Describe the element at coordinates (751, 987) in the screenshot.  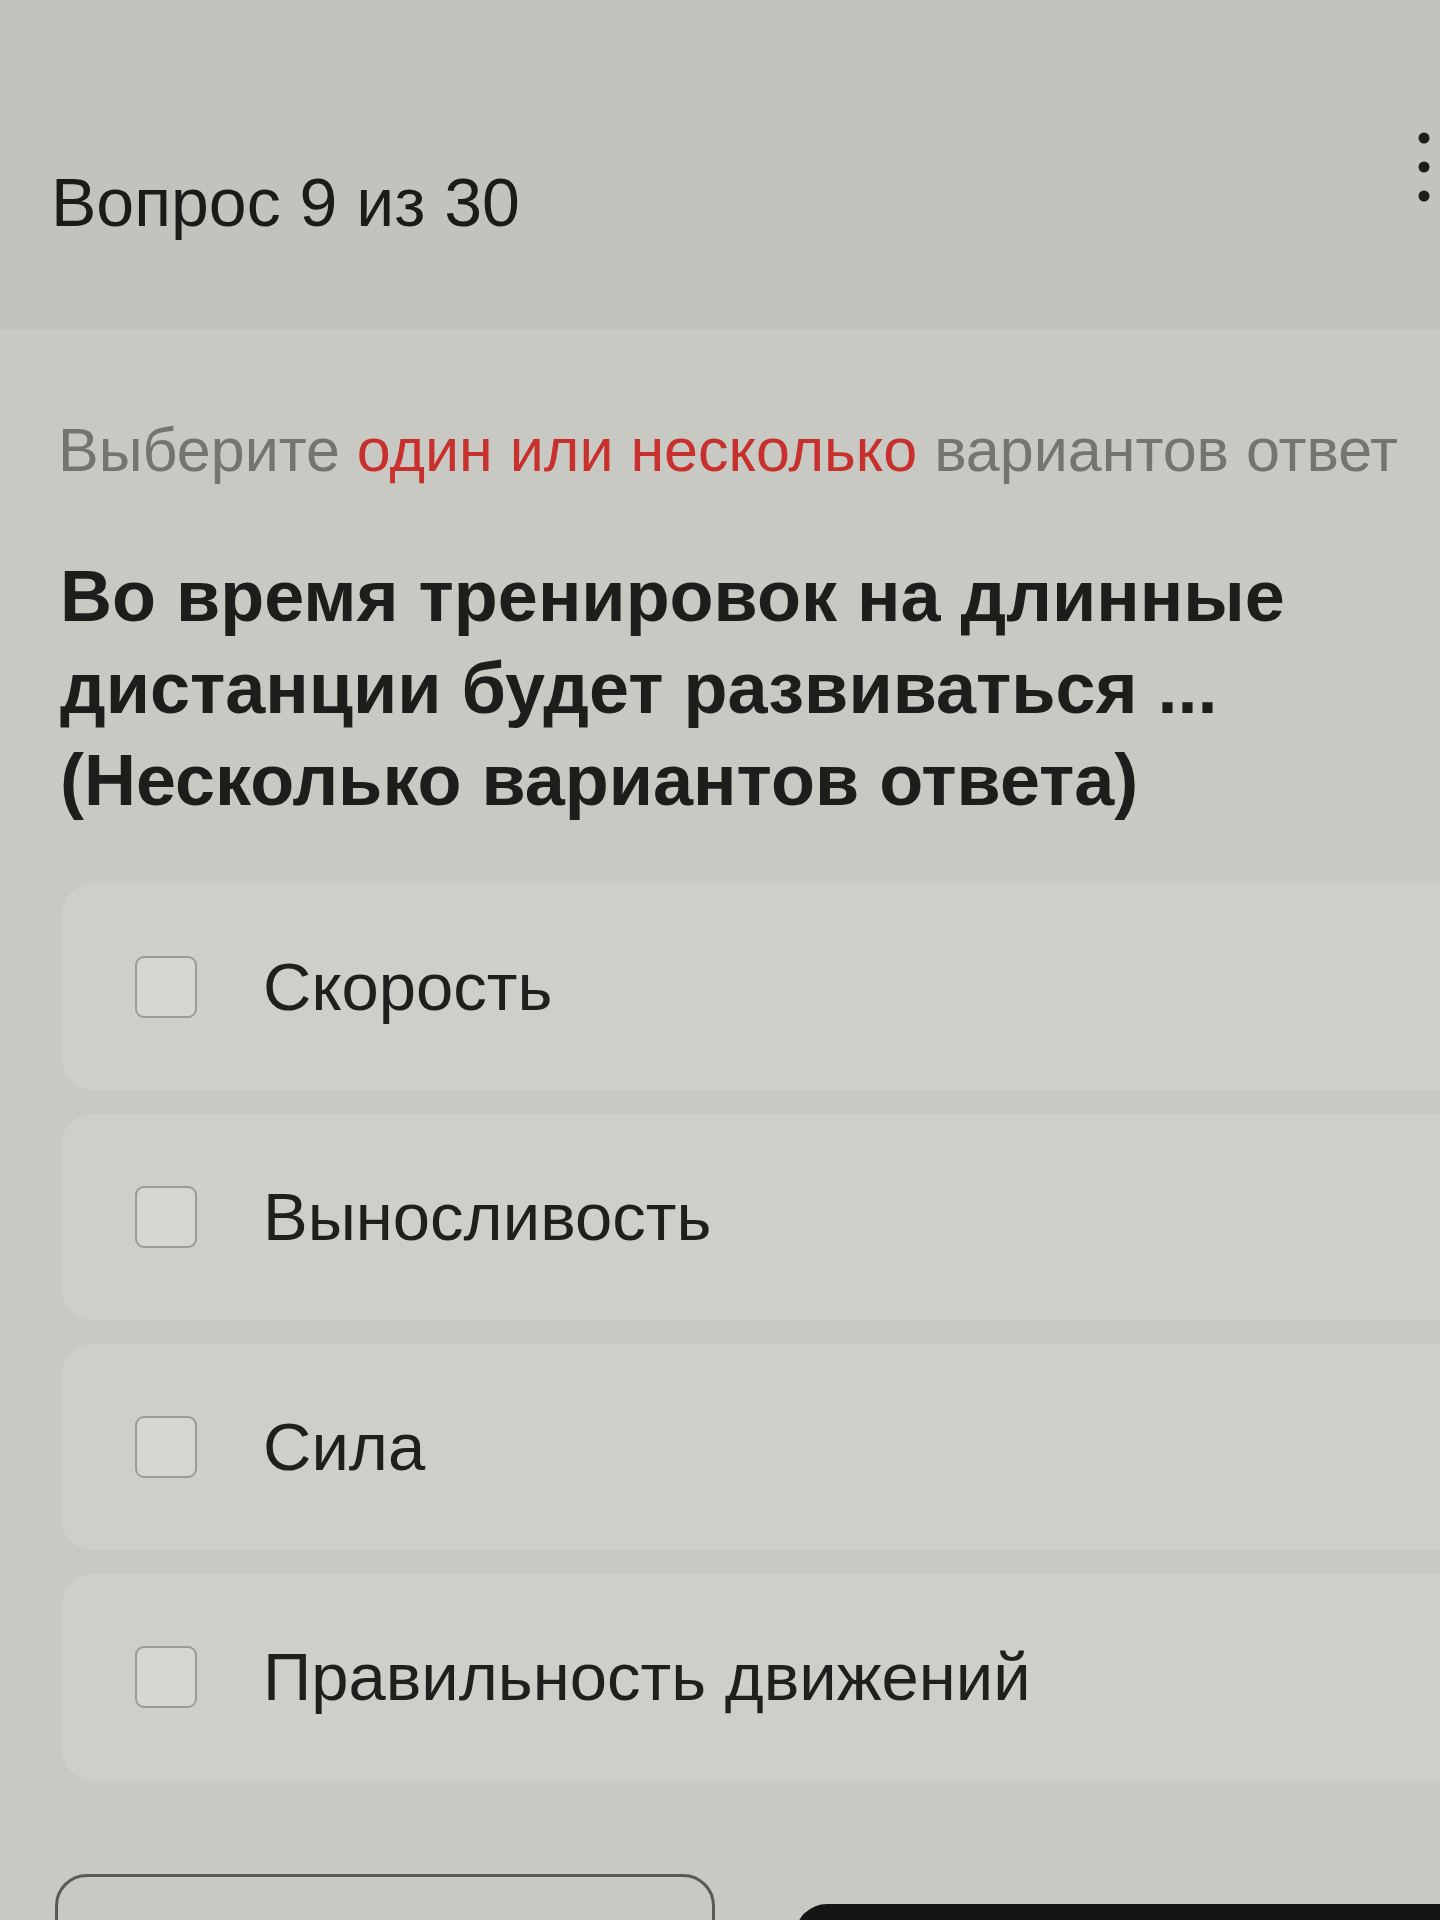
I see `answer-option: Скорость` at that location.